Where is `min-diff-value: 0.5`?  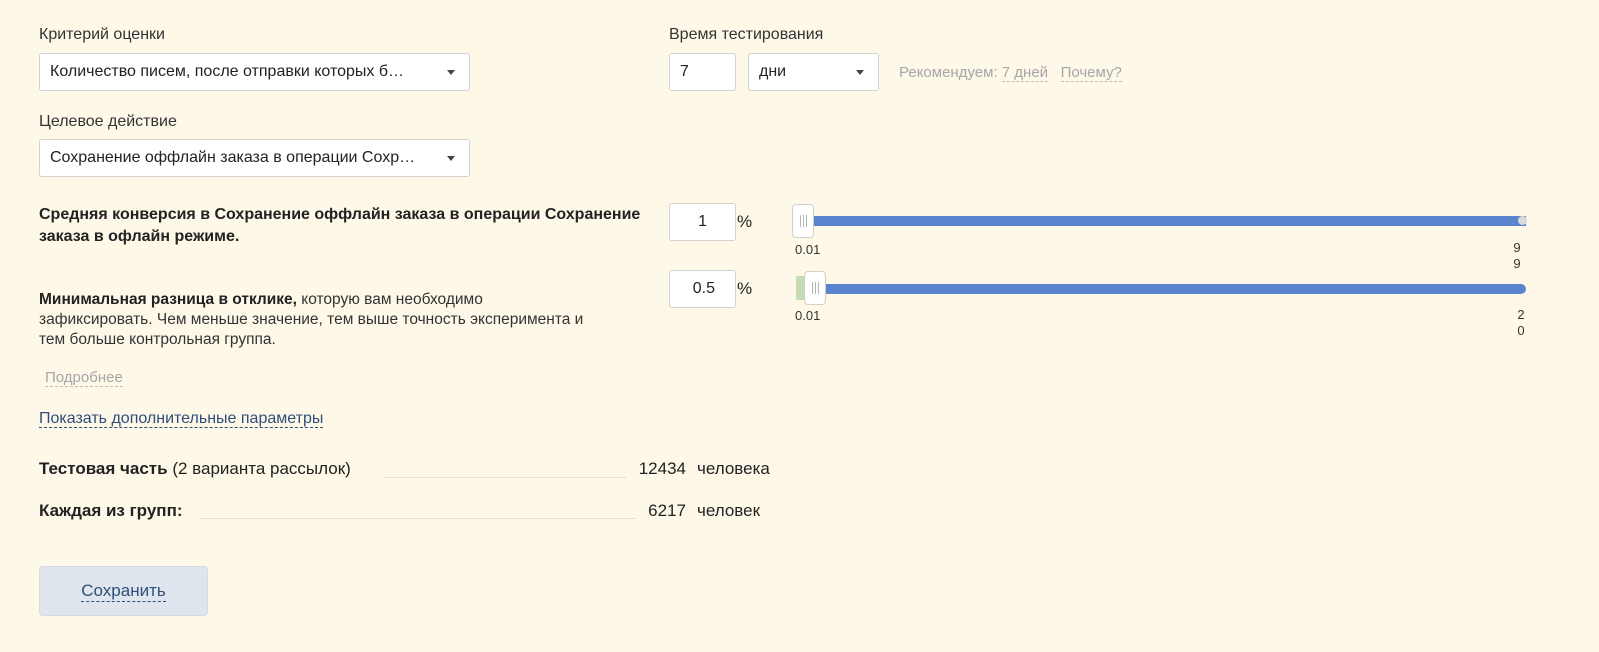 min-diff-value: 0.5 is located at coordinates (703, 288).